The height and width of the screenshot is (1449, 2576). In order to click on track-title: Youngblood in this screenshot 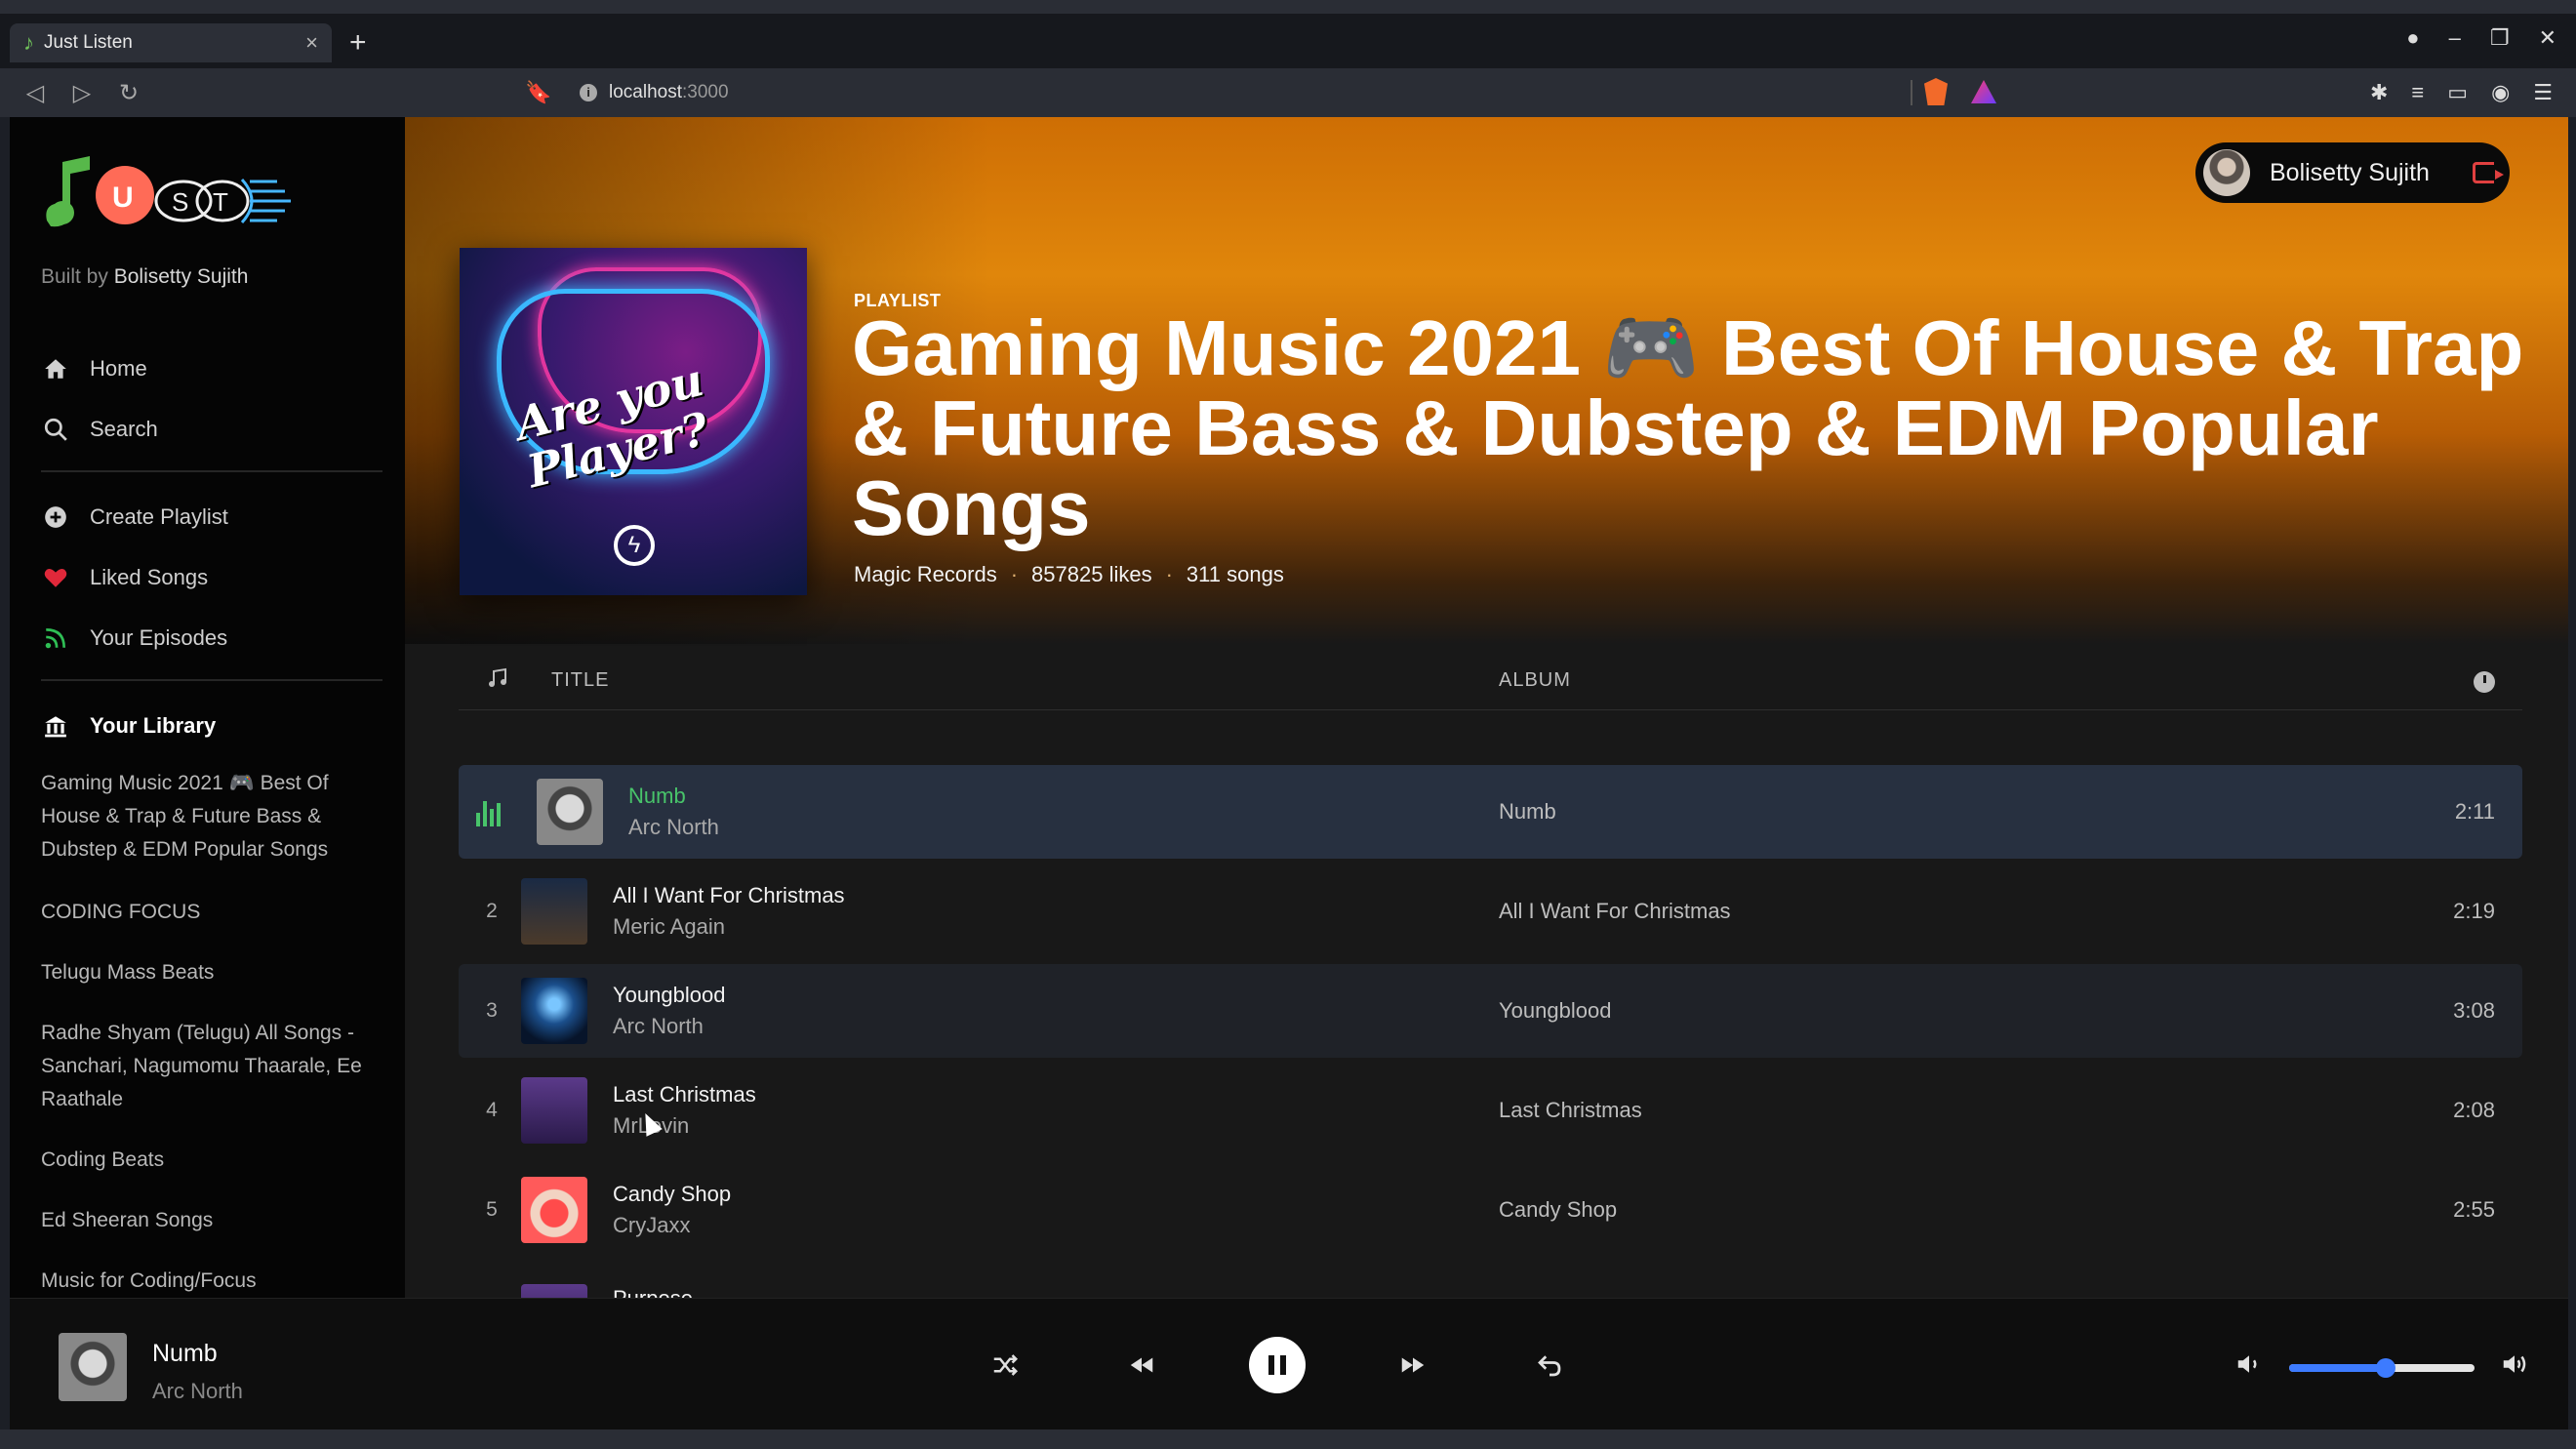, I will do `click(669, 995)`.